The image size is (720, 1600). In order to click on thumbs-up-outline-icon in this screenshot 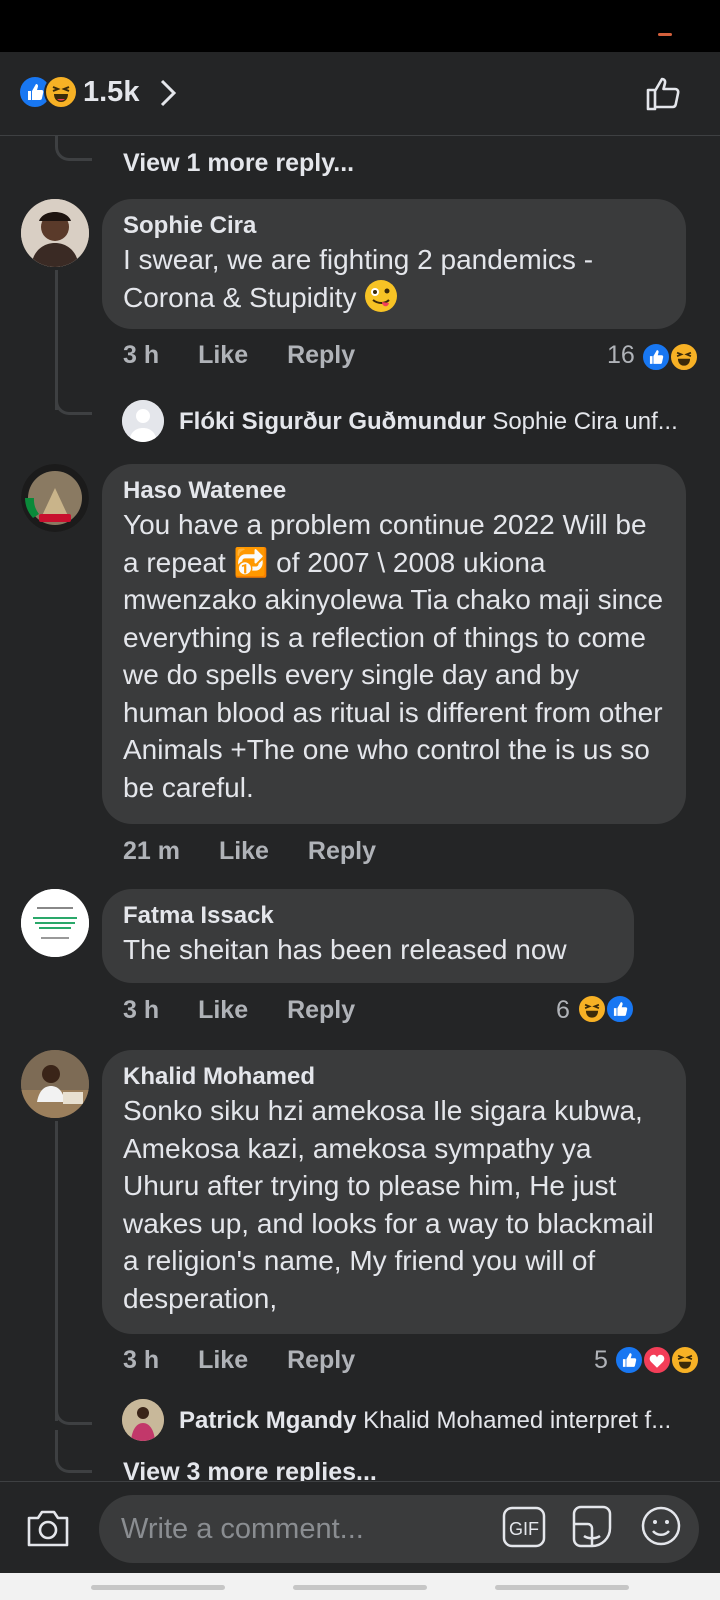, I will do `click(663, 93)`.